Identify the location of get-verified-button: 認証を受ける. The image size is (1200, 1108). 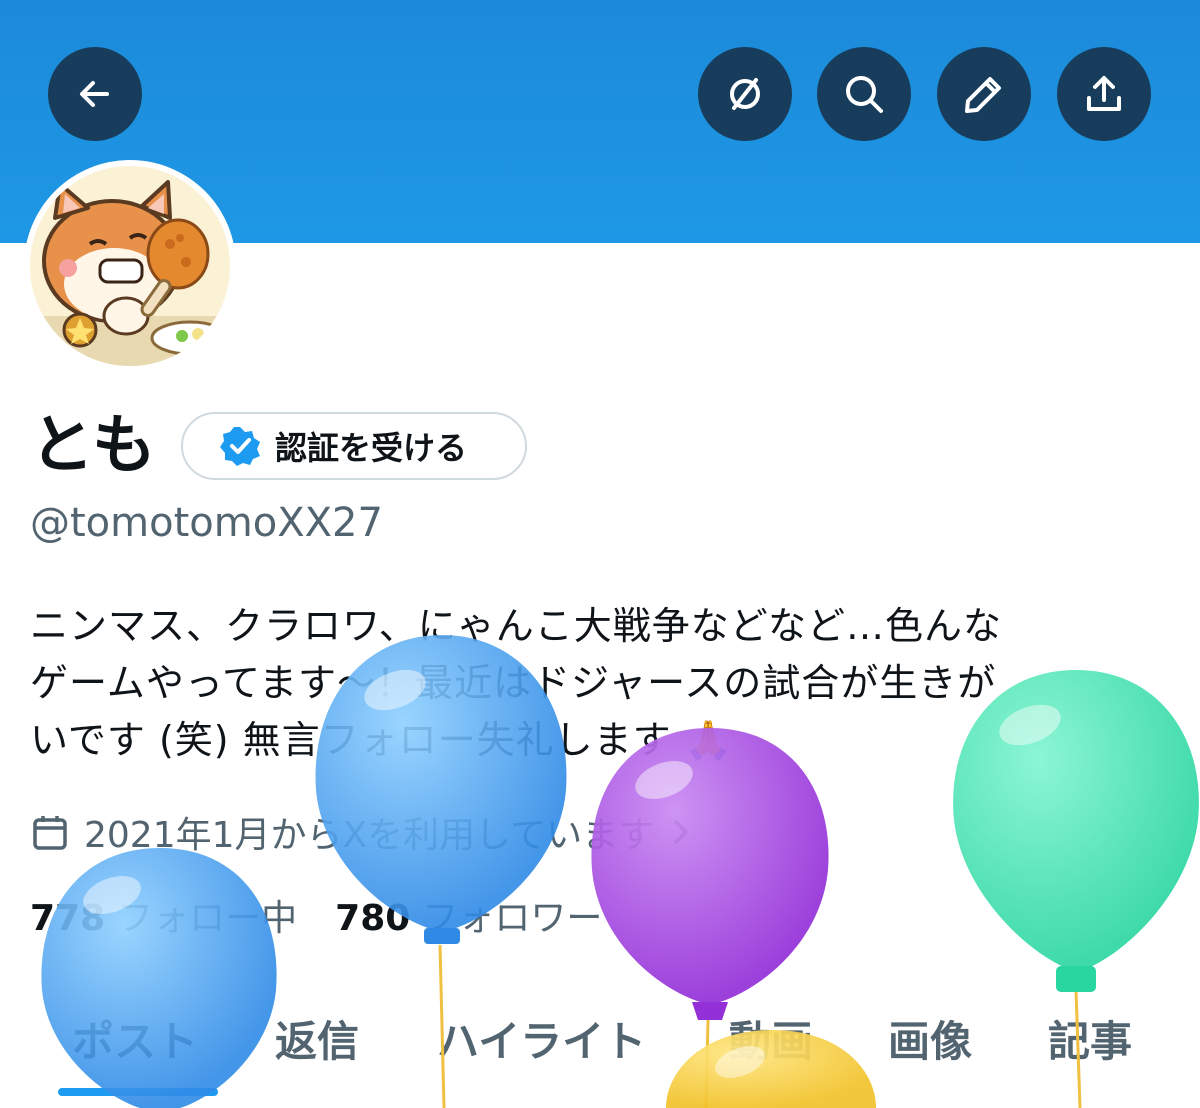
(354, 446).